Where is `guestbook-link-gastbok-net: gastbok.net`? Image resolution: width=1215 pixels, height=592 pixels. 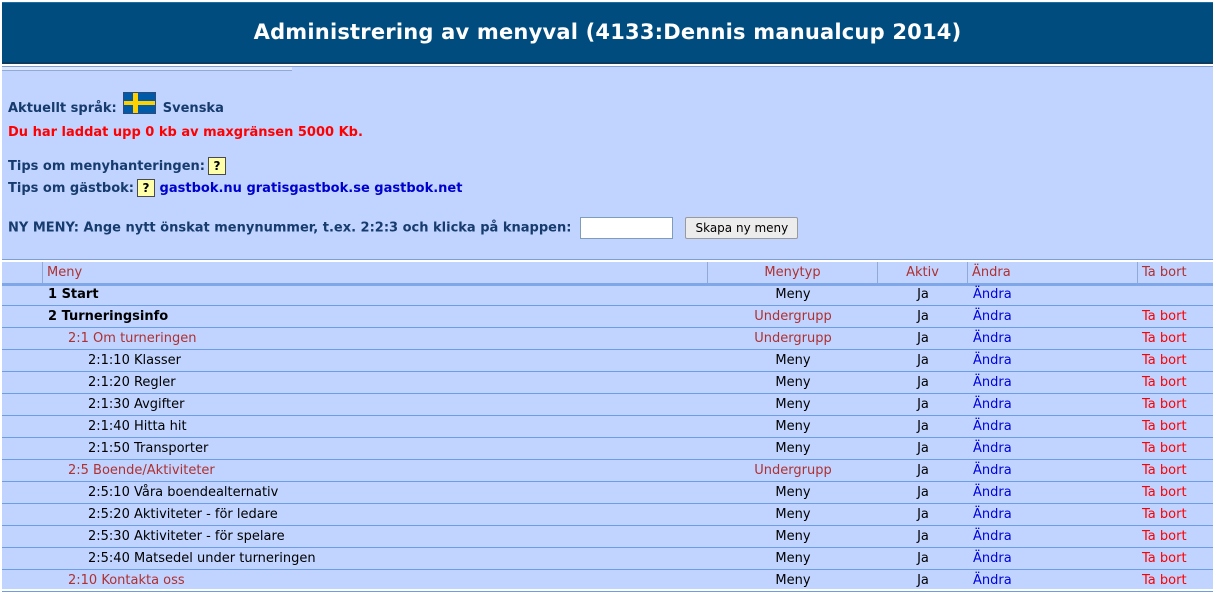
guestbook-link-gastbok-net: gastbok.net is located at coordinates (418, 188).